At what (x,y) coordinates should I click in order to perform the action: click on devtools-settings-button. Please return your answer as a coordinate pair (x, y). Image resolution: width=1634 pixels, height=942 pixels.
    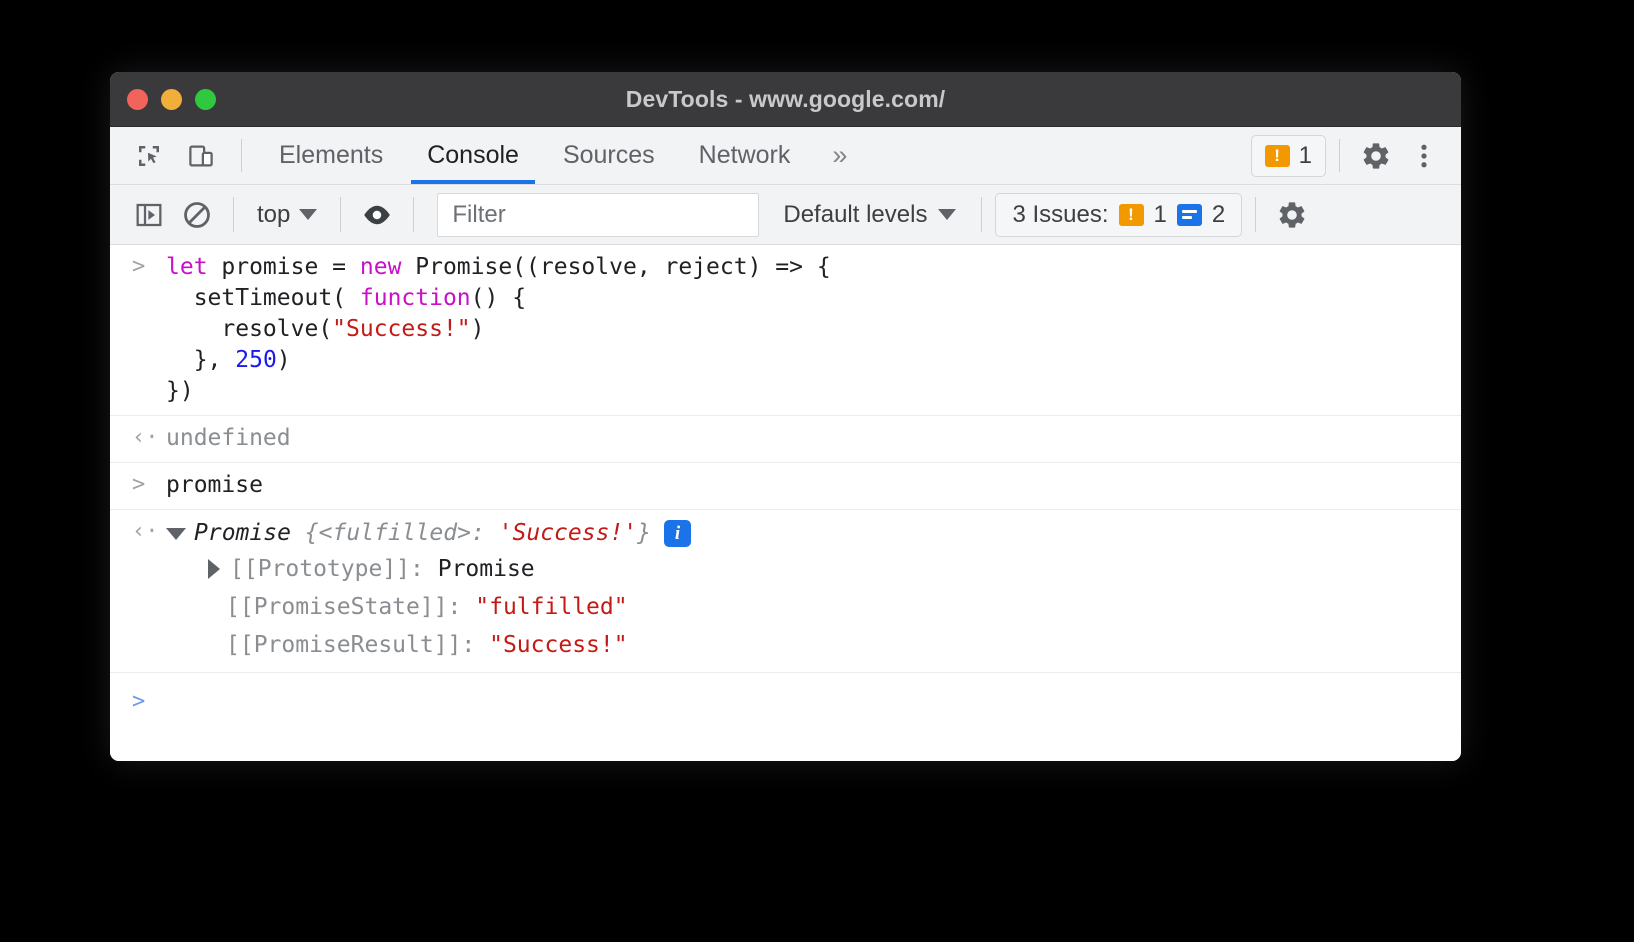
    Looking at the image, I should click on (1376, 156).